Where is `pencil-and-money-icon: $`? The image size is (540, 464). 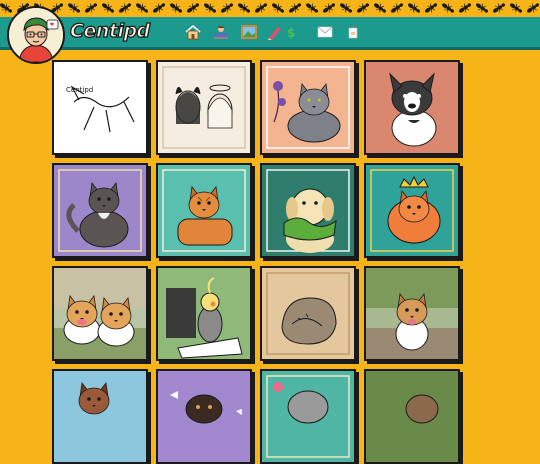 pencil-and-money-icon: $ is located at coordinates (281, 33).